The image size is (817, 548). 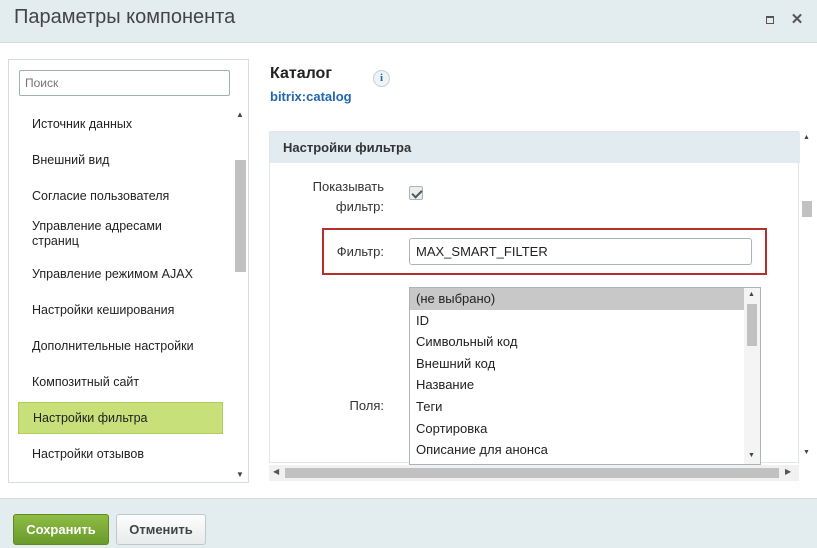 What do you see at coordinates (120, 234) in the screenshot?
I see `sidebar-item-page-addresses: Управление адресами страниц` at bounding box center [120, 234].